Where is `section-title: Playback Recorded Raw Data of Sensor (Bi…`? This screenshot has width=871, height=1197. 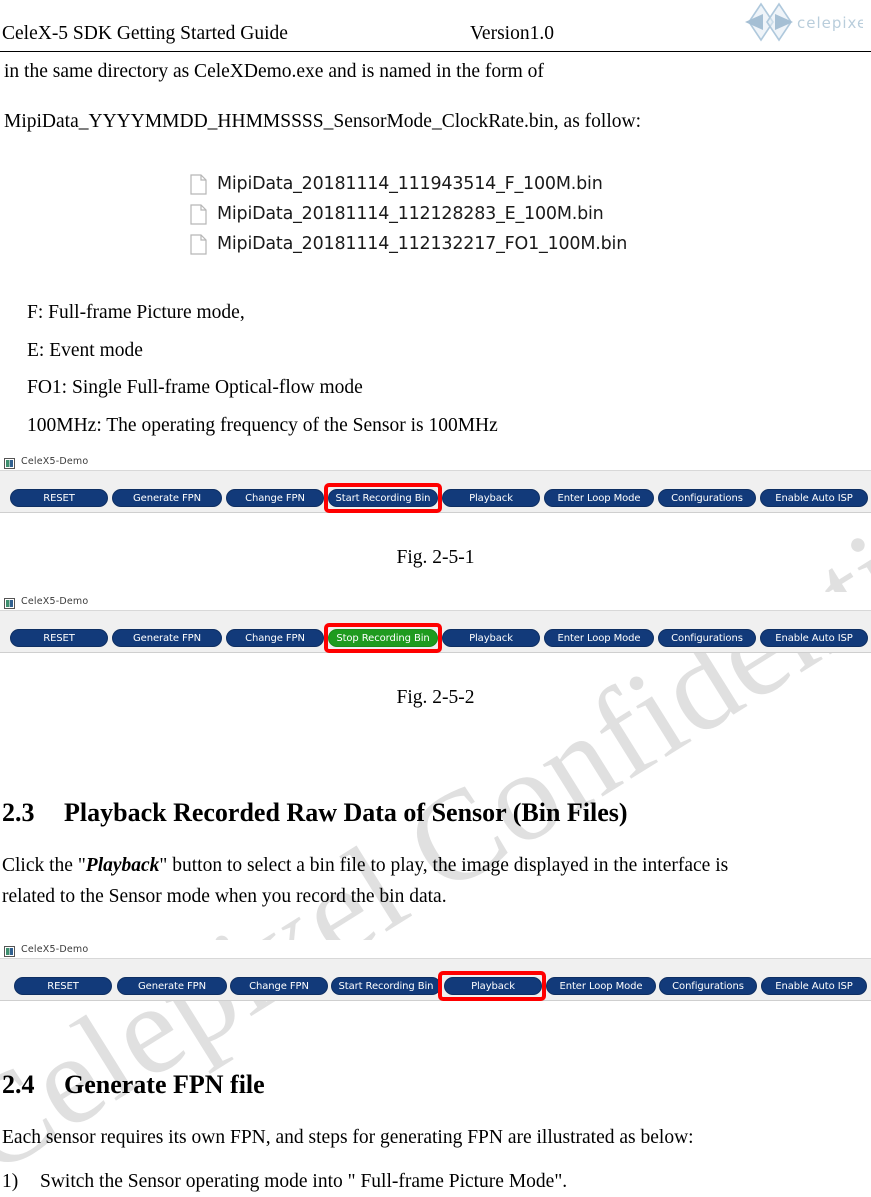
section-title: Playback Recorded Raw Data of Sensor (Bi… is located at coordinates (346, 812).